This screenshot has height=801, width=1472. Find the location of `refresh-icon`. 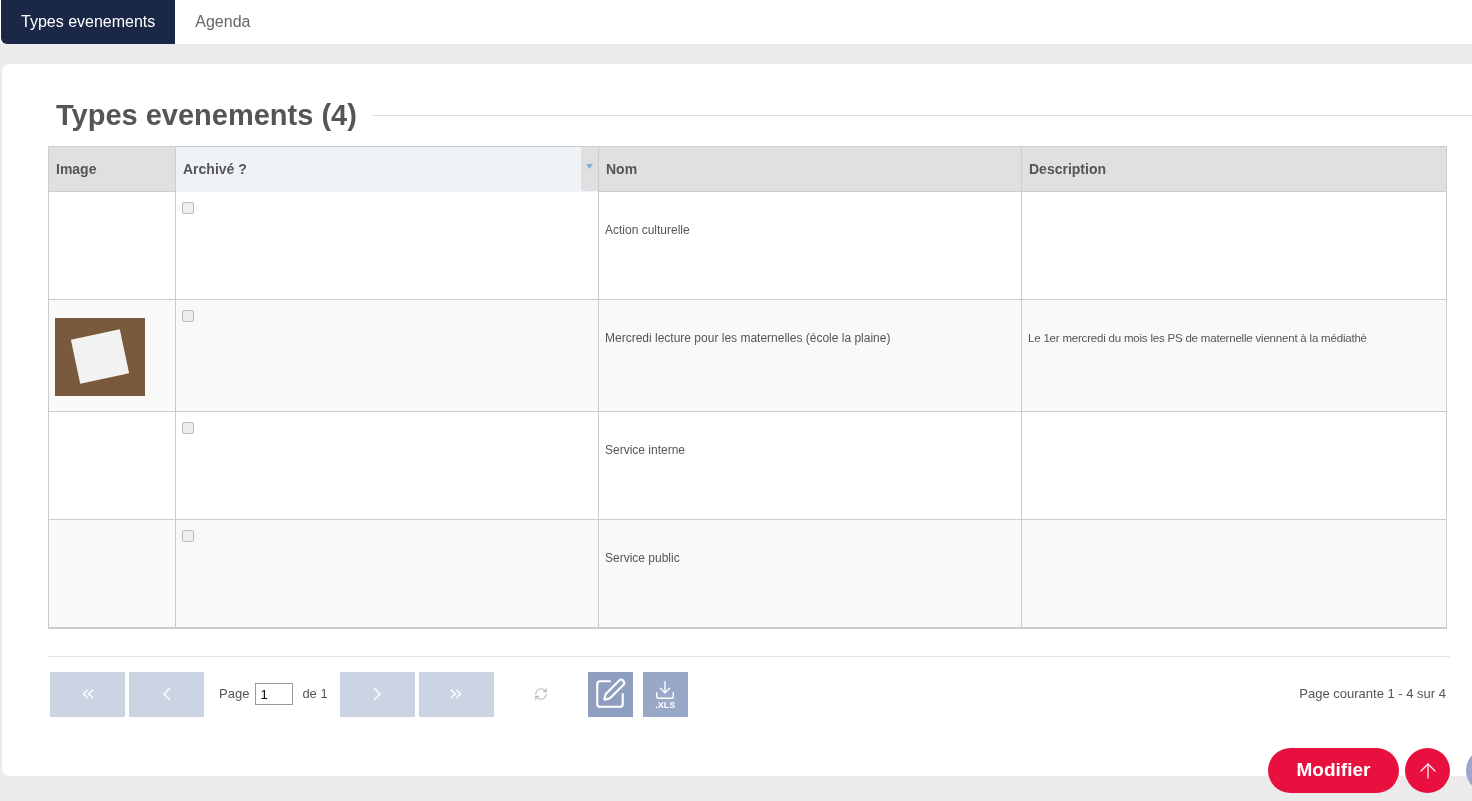

refresh-icon is located at coordinates (540, 694).